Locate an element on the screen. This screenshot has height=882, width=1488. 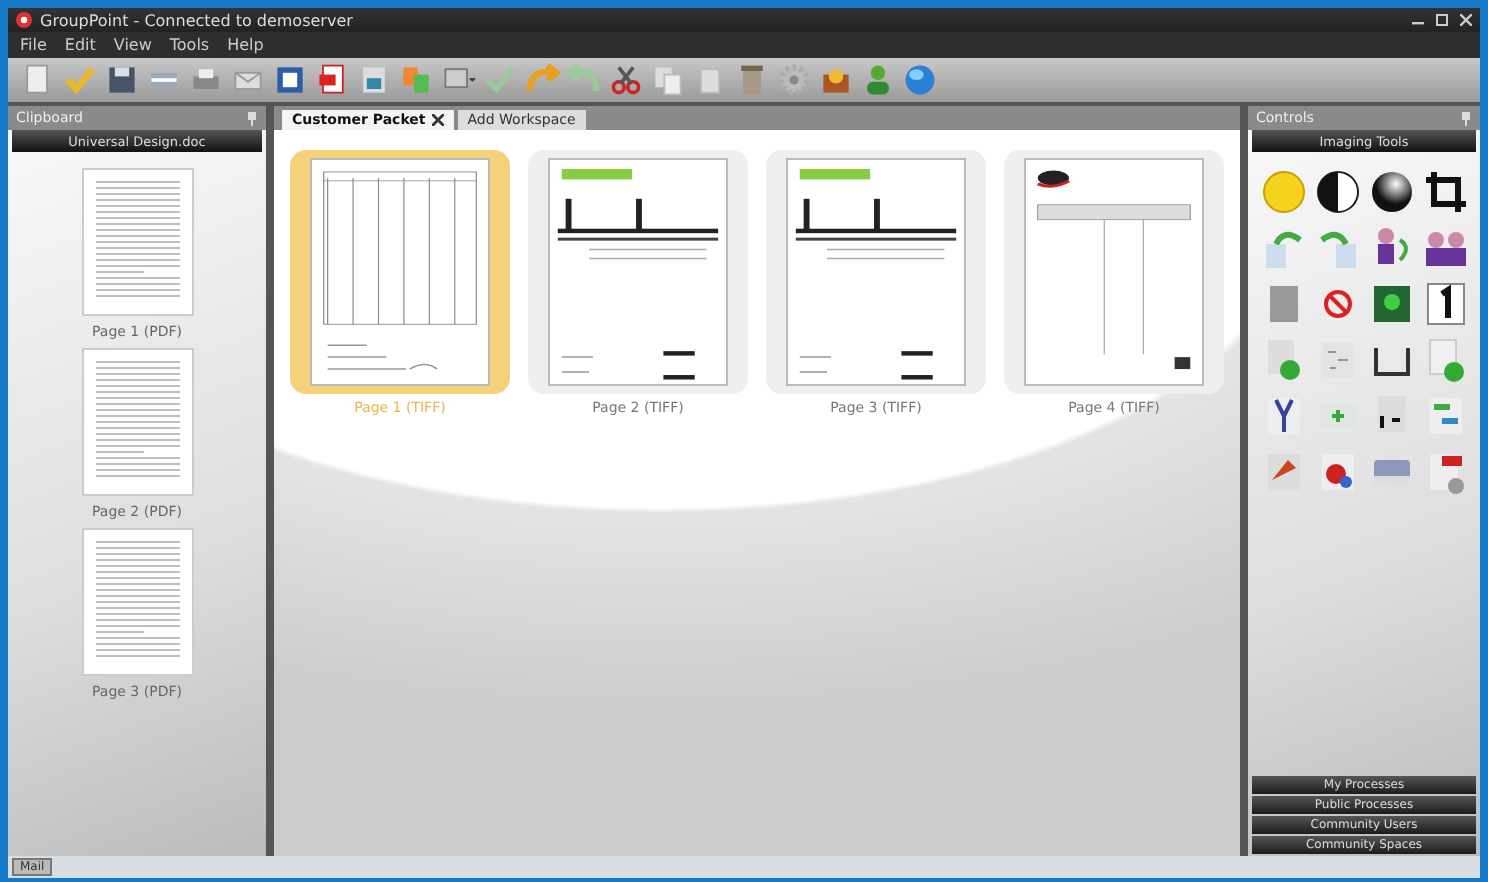
menu-item: Help is located at coordinates (245, 45).